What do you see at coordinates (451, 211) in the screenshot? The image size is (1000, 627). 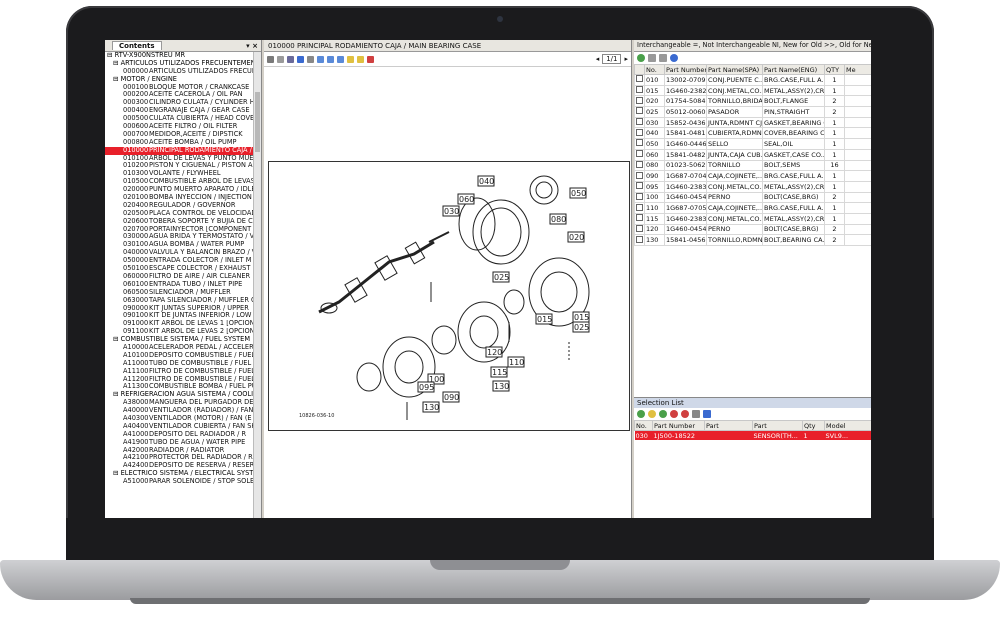 I see `callout-label: 030` at bounding box center [451, 211].